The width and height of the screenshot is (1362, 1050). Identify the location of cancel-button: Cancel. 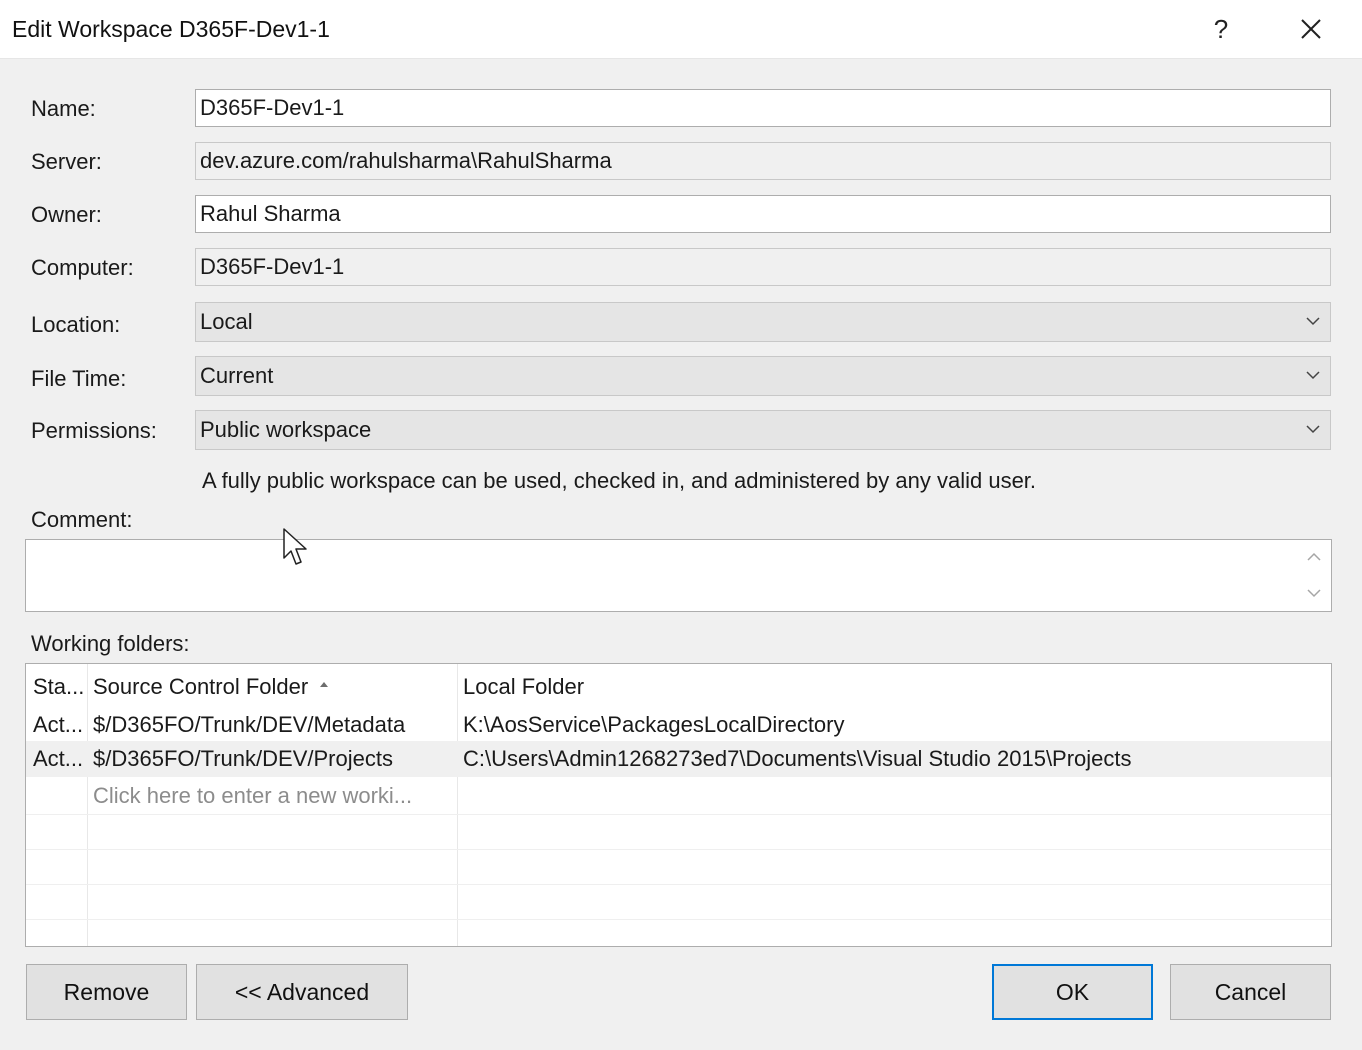
(1250, 992).